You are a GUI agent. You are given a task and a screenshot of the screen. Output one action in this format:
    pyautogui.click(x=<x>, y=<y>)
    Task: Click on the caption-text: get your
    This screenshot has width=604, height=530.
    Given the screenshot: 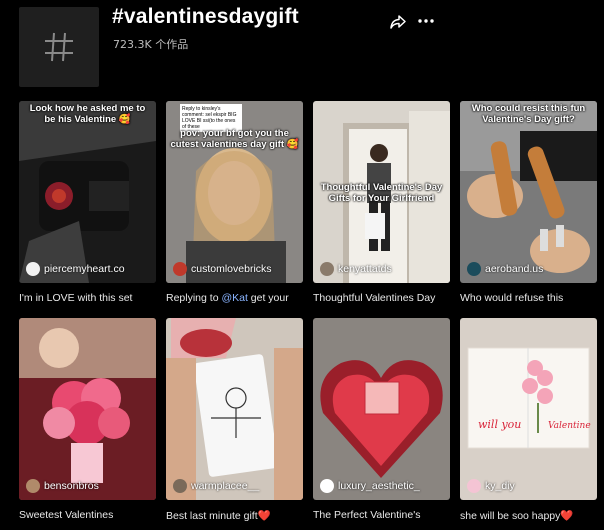 What is the action you would take?
    pyautogui.click(x=268, y=298)
    